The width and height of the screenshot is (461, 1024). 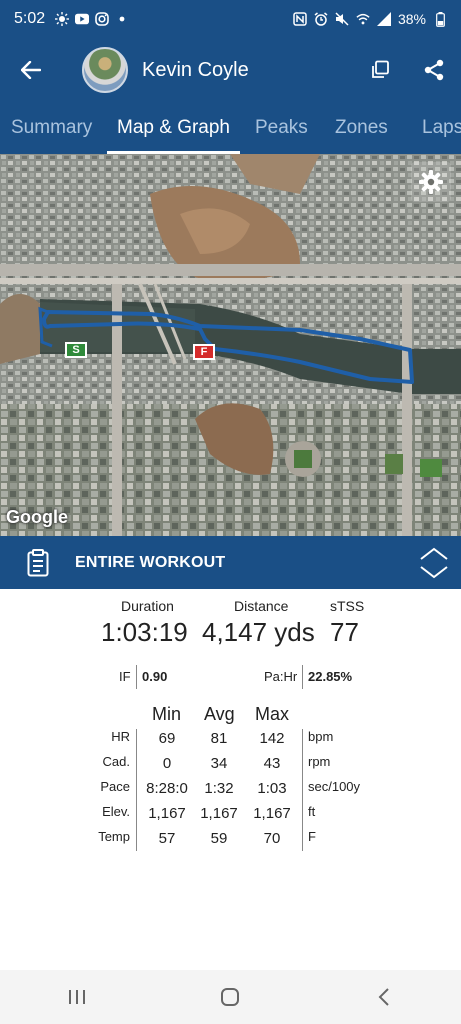 I want to click on mute-icon, so click(x=342, y=19).